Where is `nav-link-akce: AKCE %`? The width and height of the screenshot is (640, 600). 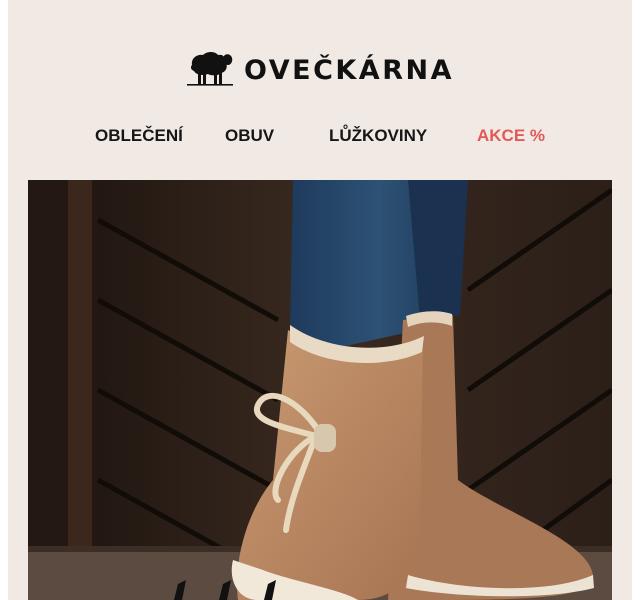
nav-link-akce: AKCE % is located at coordinates (511, 136).